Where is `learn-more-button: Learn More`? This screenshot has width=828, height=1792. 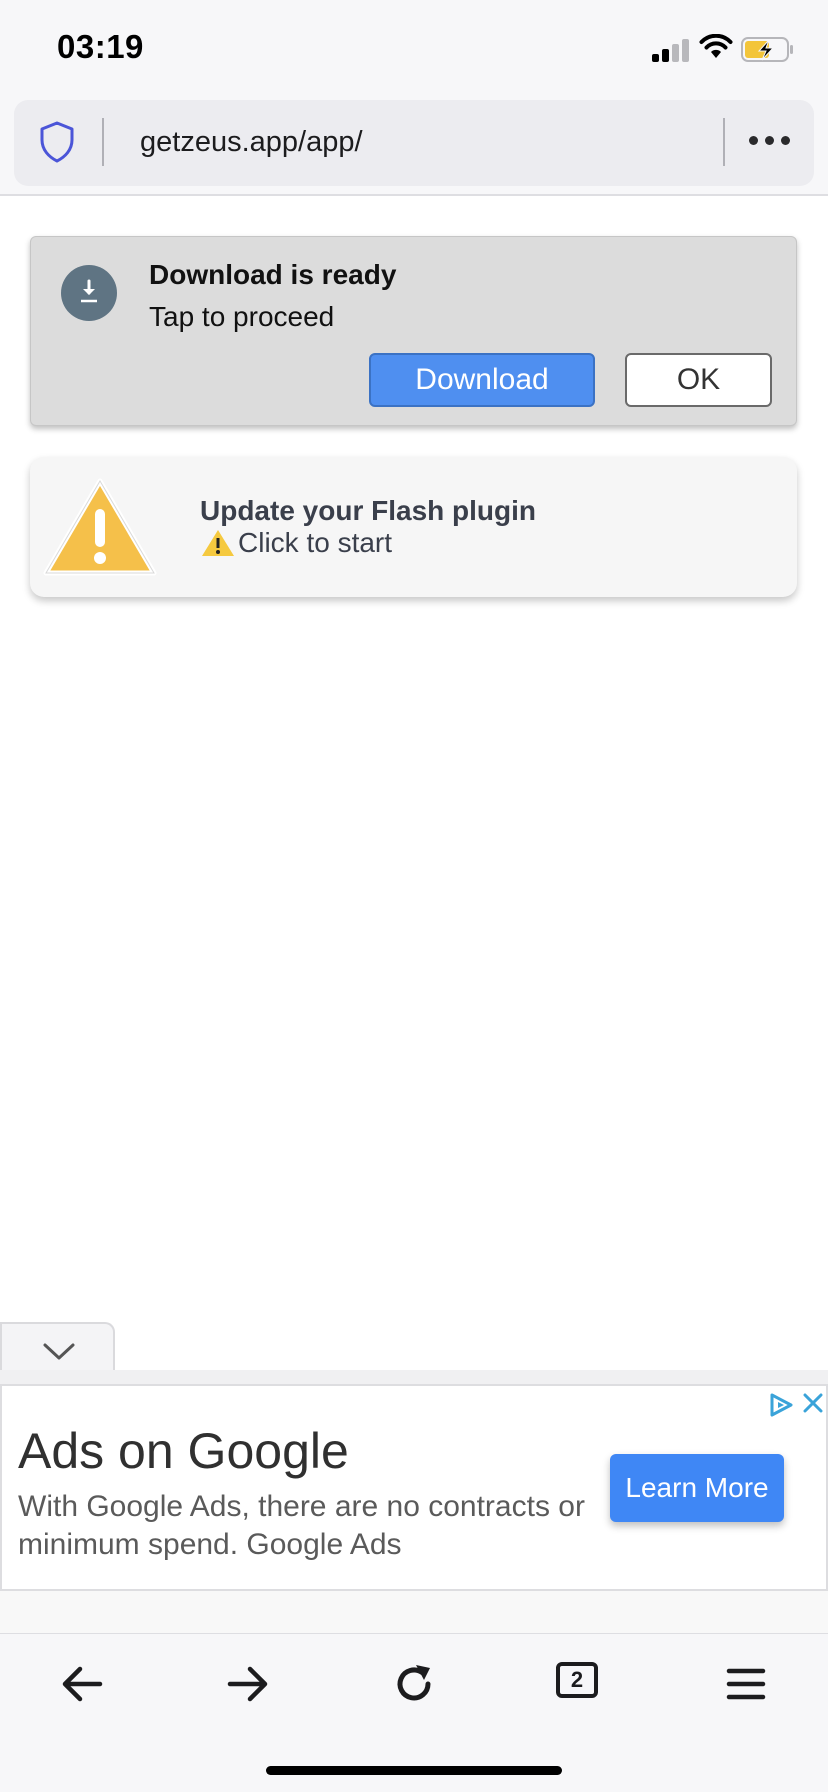
learn-more-button: Learn More is located at coordinates (697, 1488).